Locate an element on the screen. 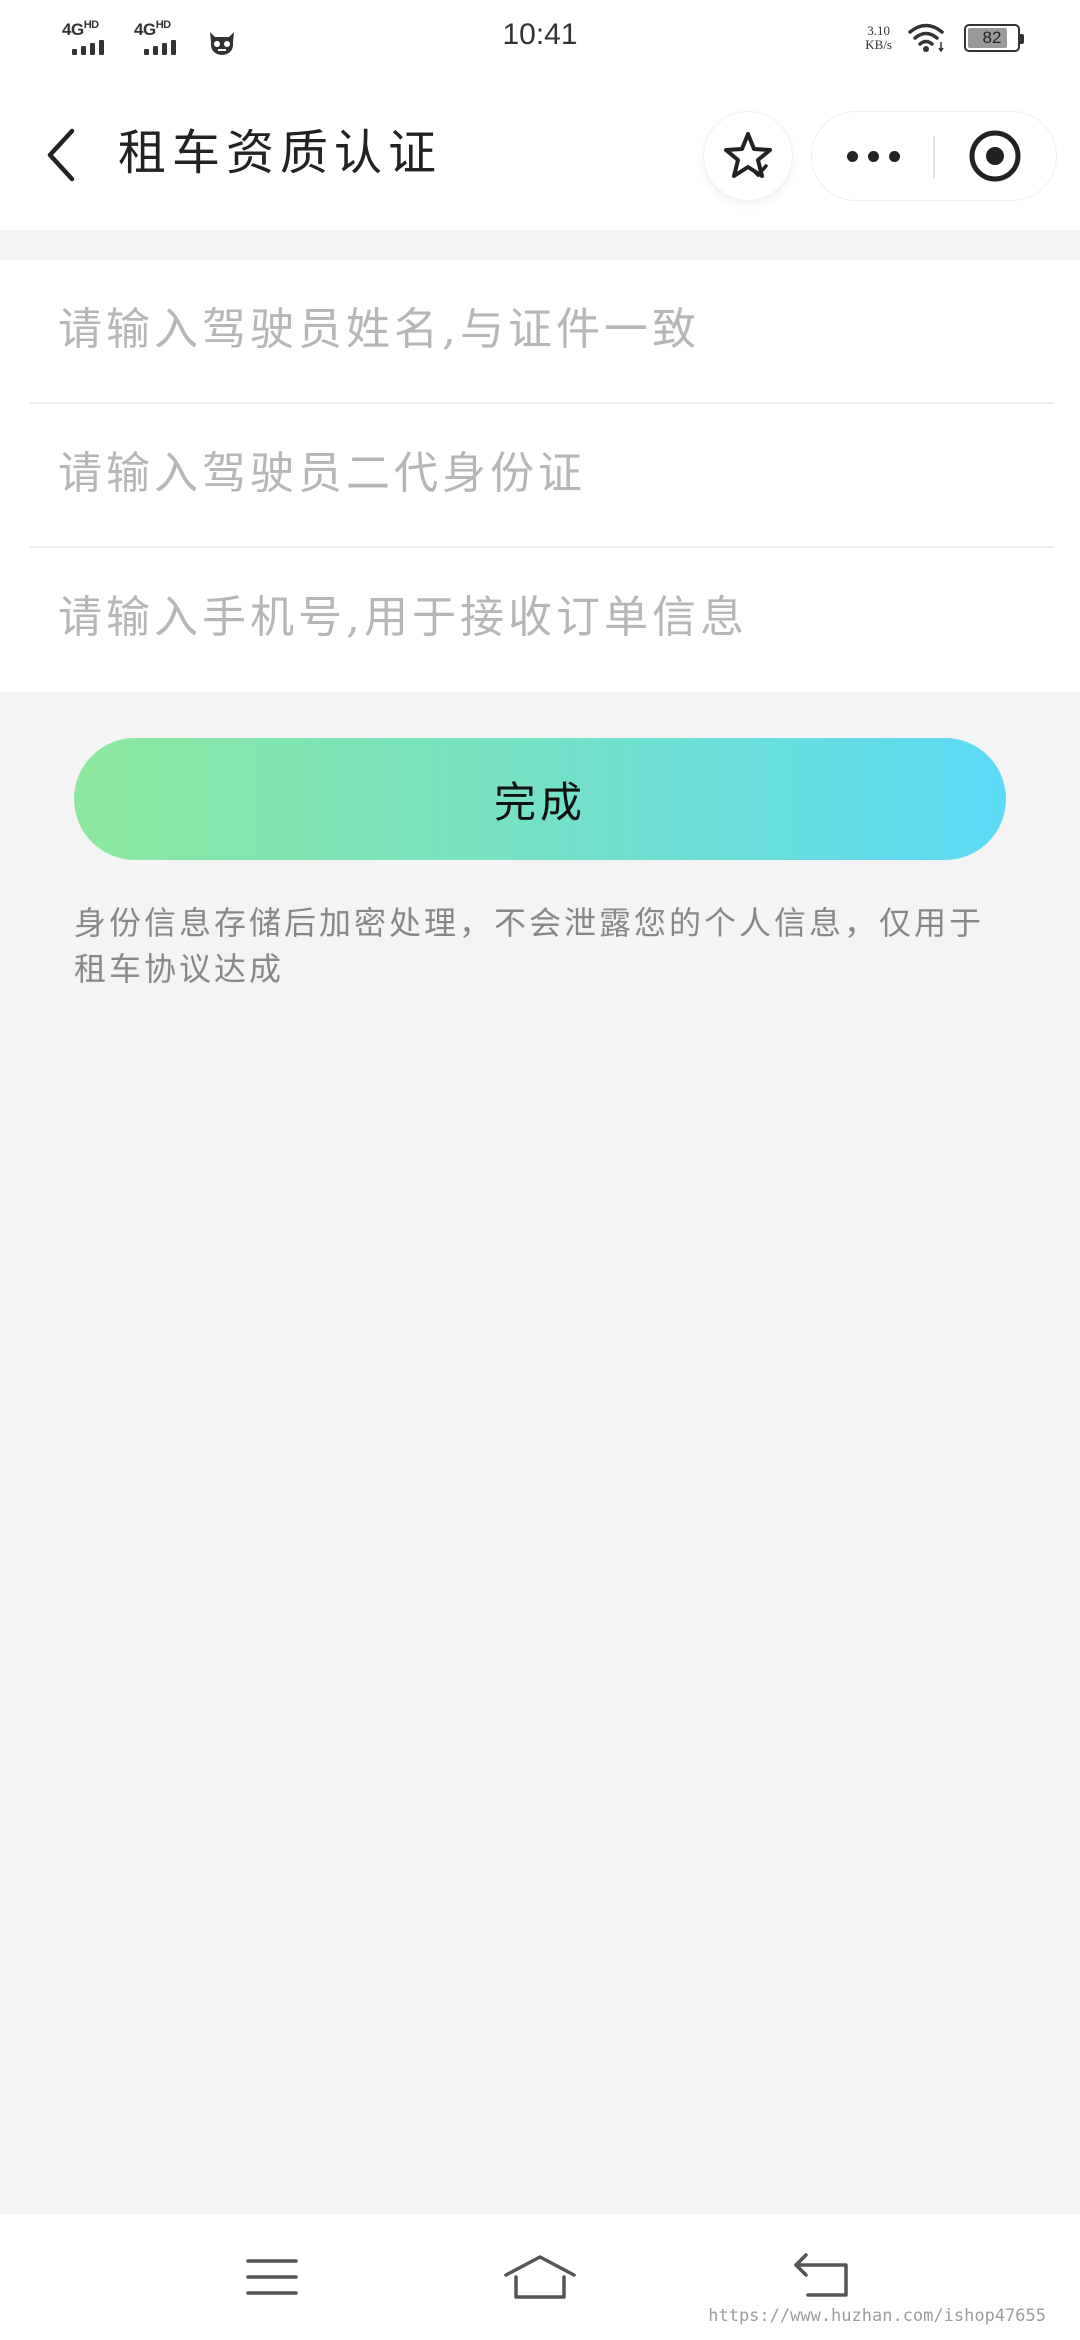 This screenshot has height=2340, width=1080. id-card-field is located at coordinates (542, 476).